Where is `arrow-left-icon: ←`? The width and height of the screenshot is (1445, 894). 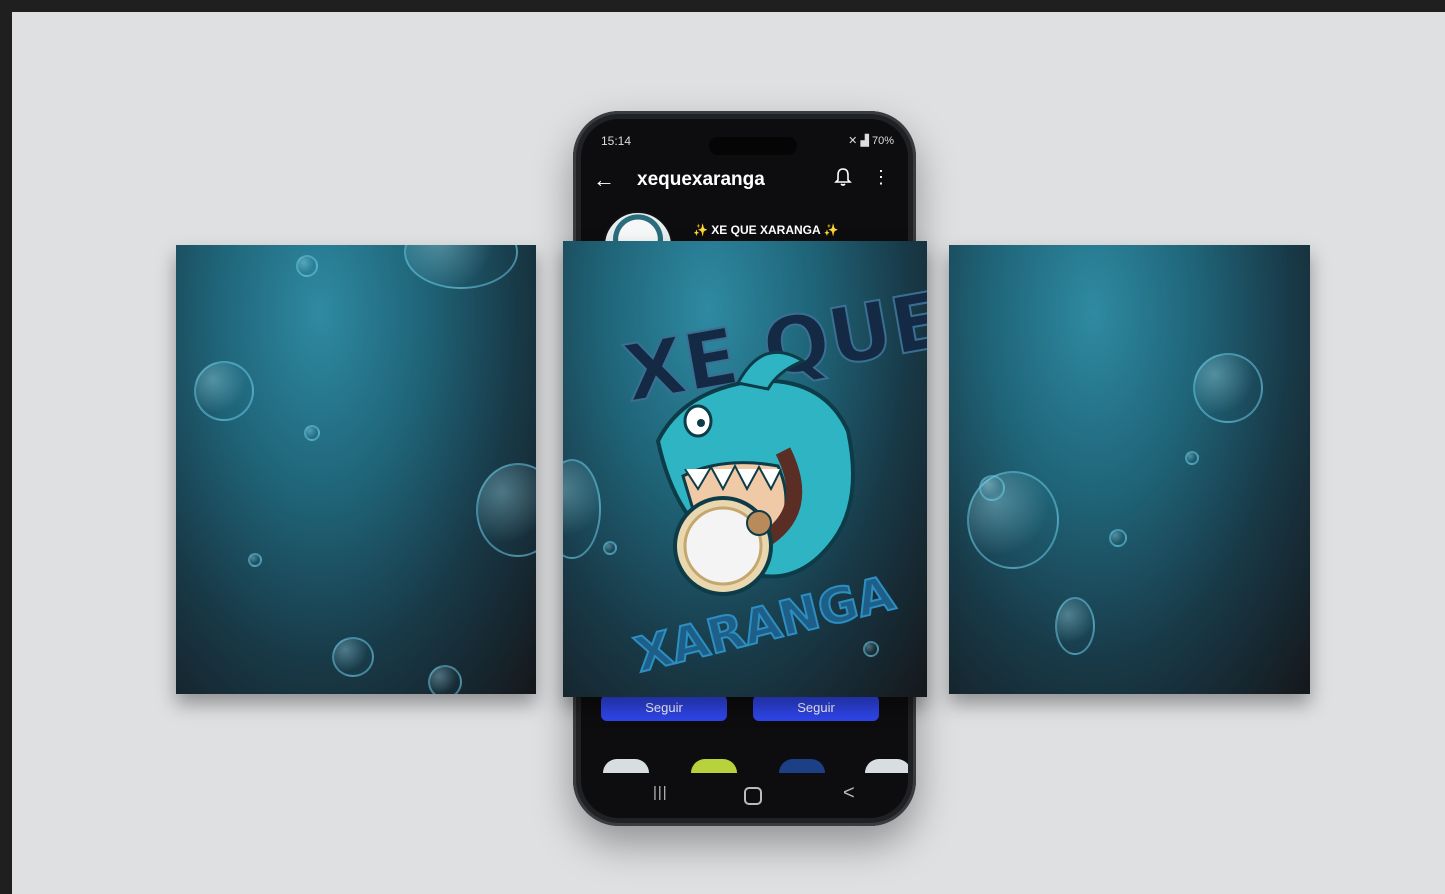 arrow-left-icon: ← is located at coordinates (604, 180).